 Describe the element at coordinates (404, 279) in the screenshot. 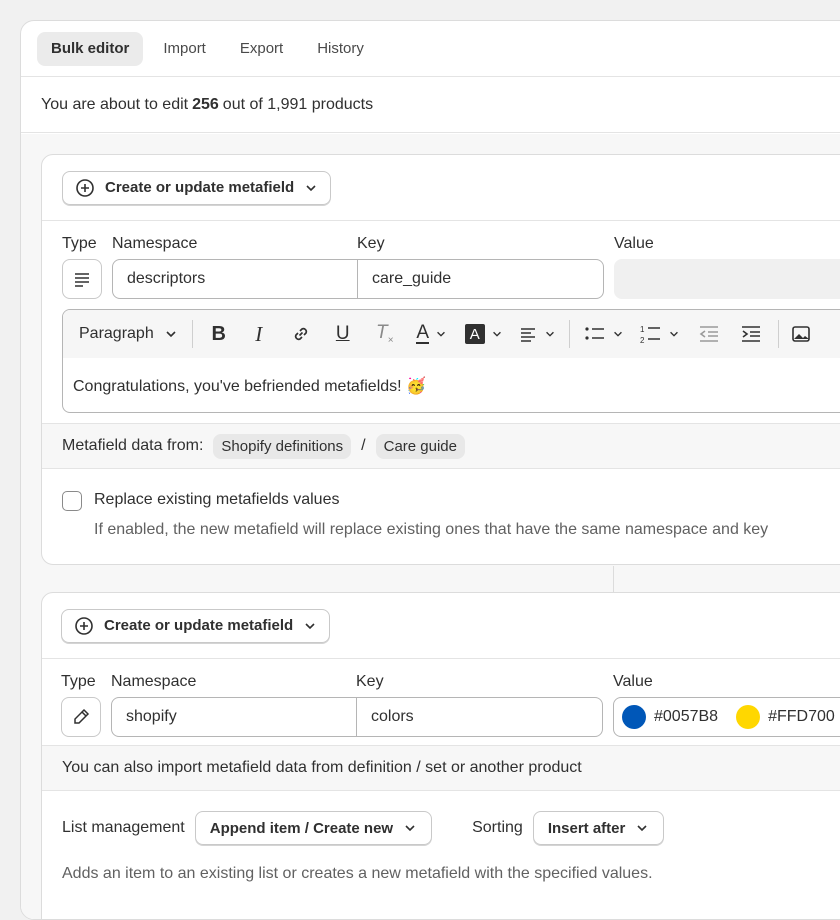

I see `key-input: care_guide` at that location.